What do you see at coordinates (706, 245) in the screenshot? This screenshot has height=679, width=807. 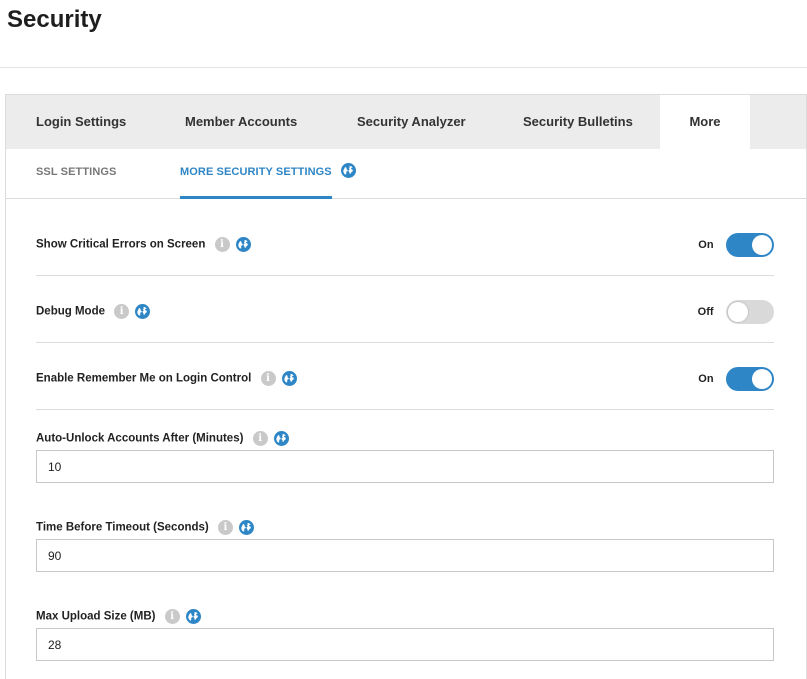 I see `critical-errors-state: On` at bounding box center [706, 245].